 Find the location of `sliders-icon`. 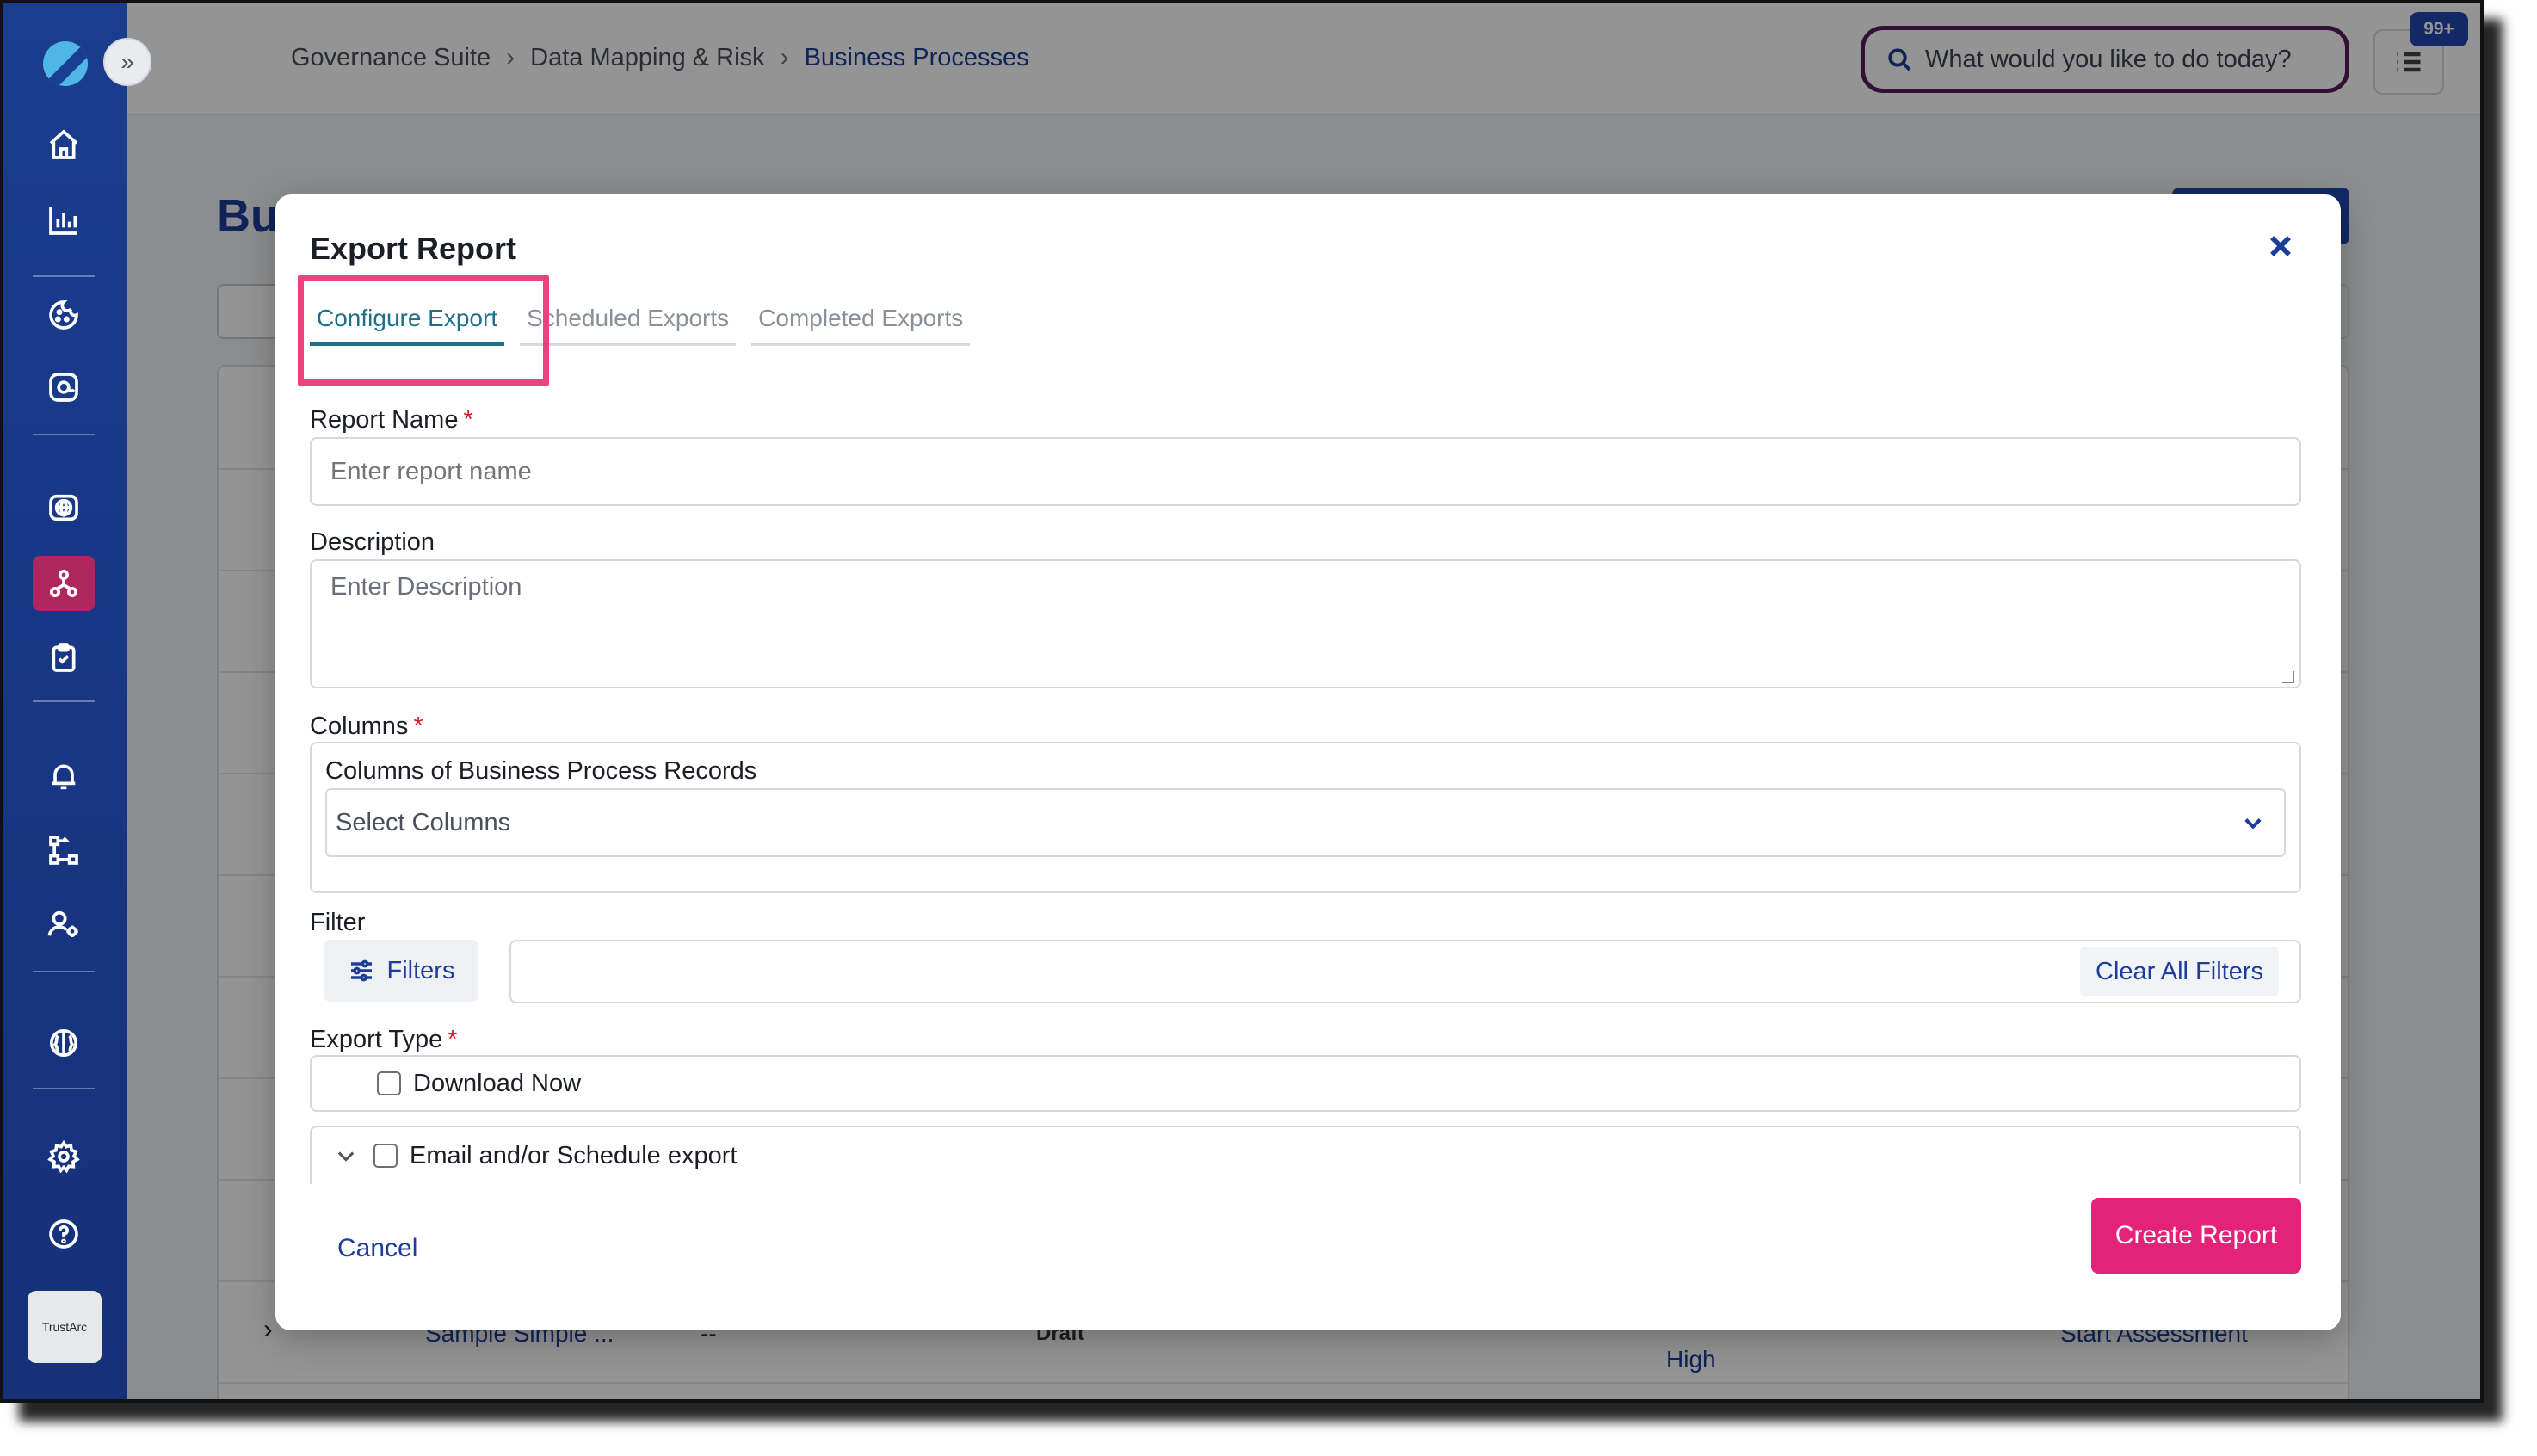

sliders-icon is located at coordinates (361, 971).